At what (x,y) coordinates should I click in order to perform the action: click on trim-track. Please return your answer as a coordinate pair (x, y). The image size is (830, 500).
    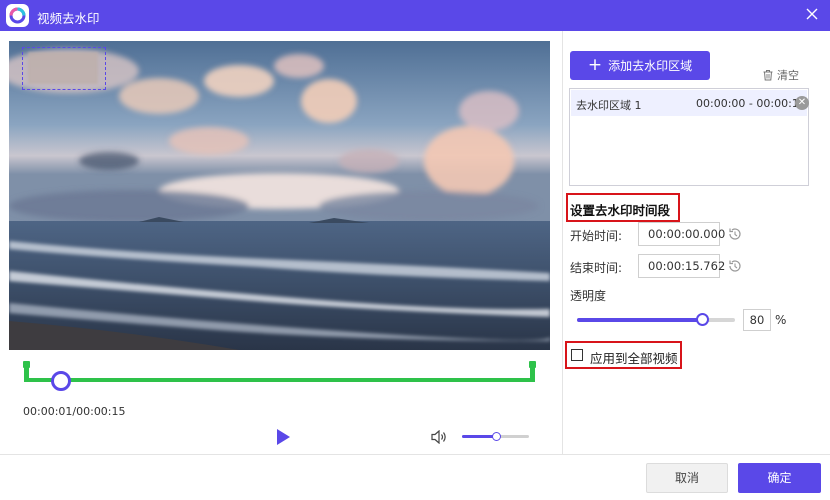
    Looking at the image, I should click on (280, 380).